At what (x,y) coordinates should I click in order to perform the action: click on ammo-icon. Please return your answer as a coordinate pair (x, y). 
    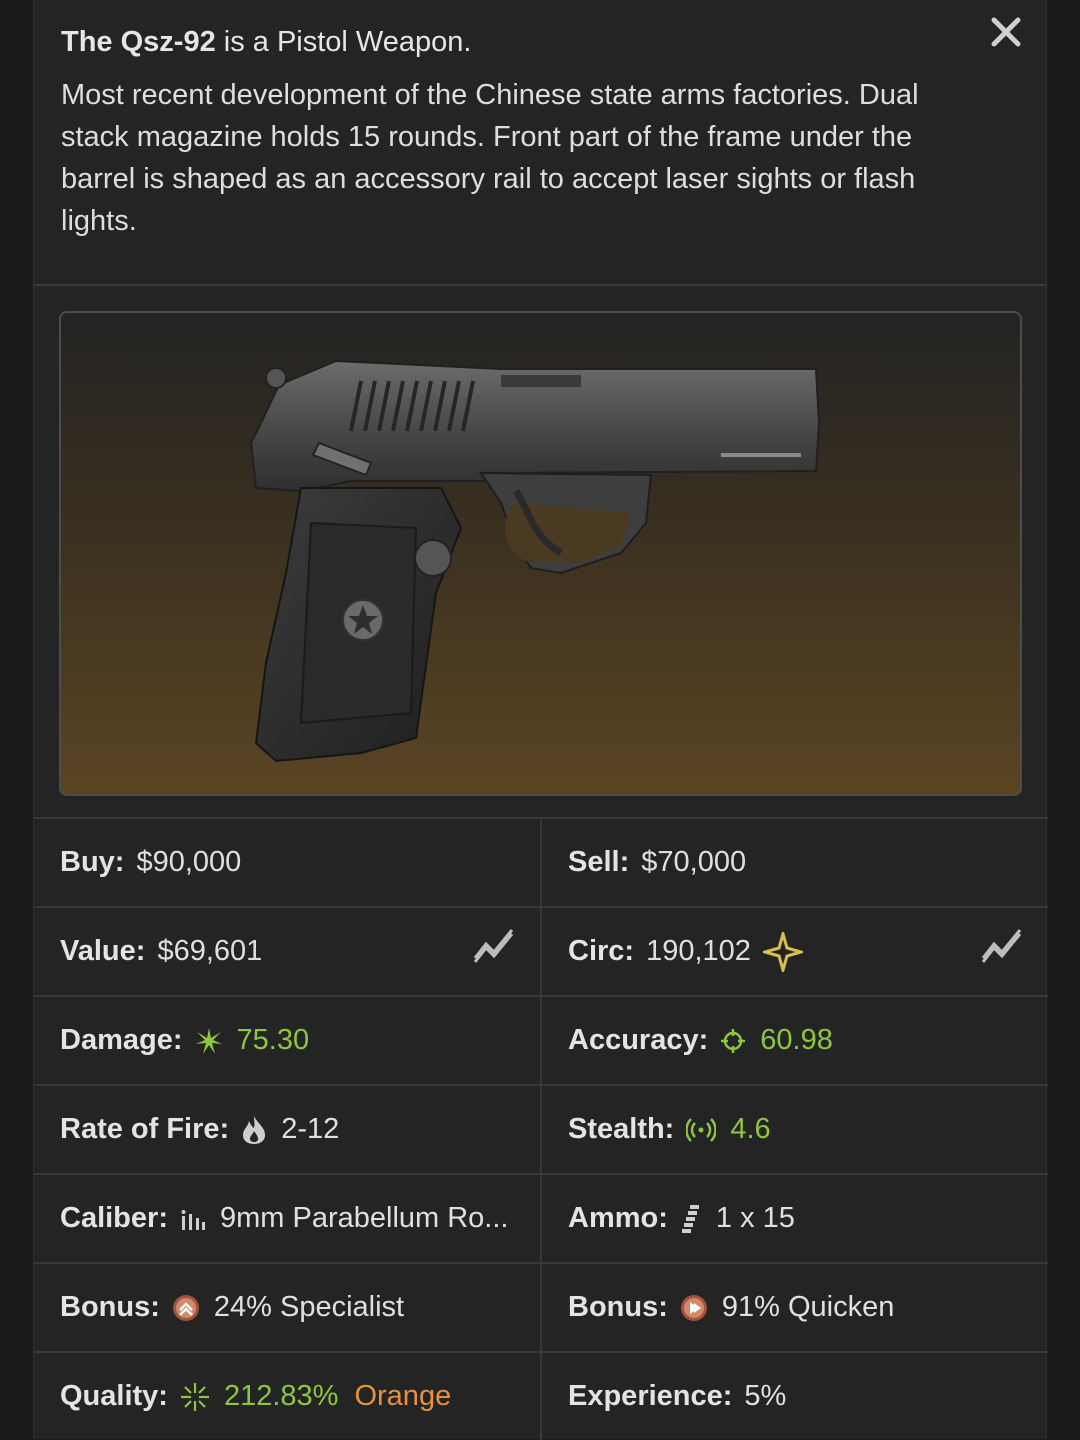
    Looking at the image, I should click on (691, 1219).